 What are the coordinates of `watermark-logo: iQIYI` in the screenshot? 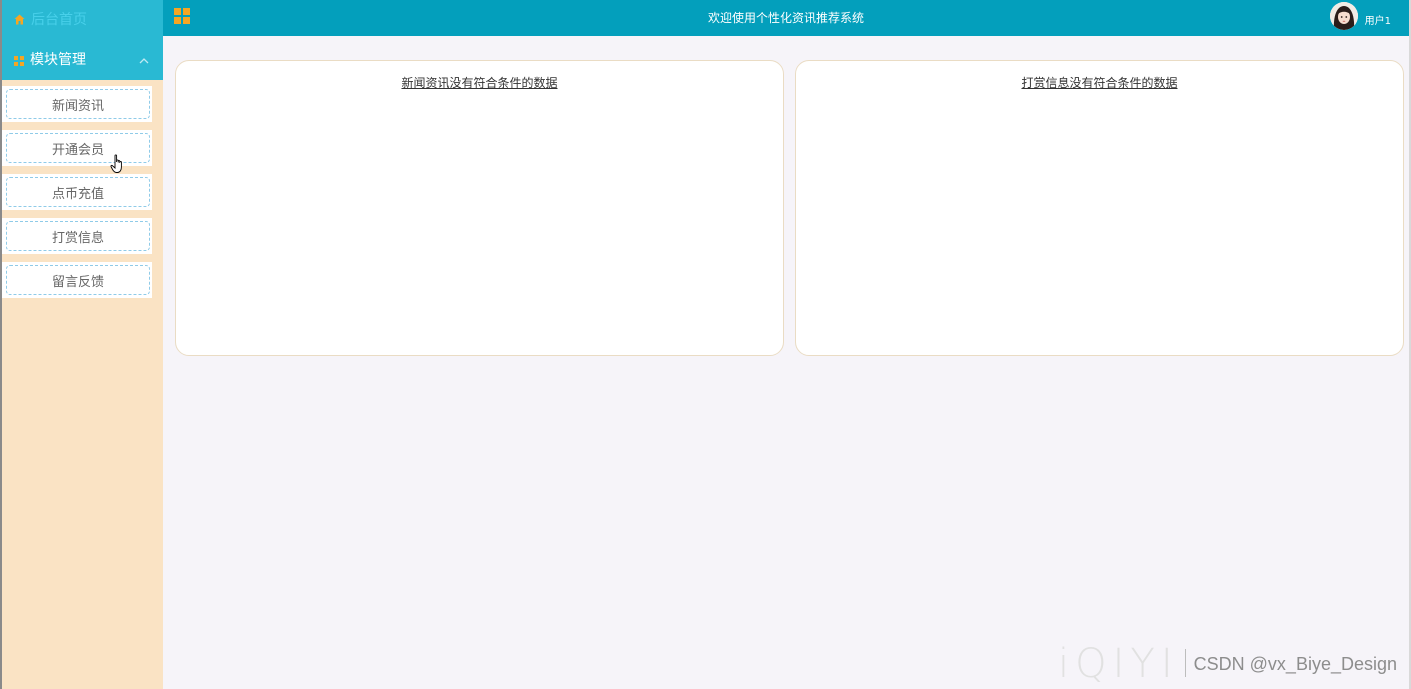 It's located at (1118, 664).